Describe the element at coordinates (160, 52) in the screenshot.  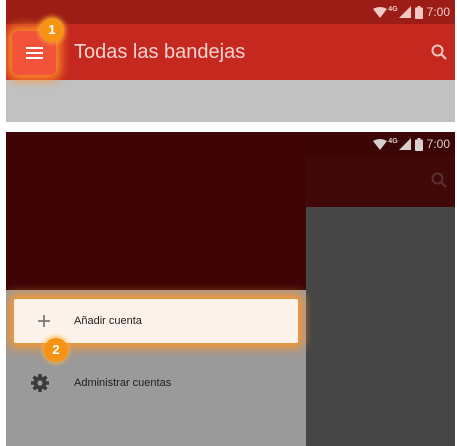
I see `page-title: Todas las bandejas` at that location.